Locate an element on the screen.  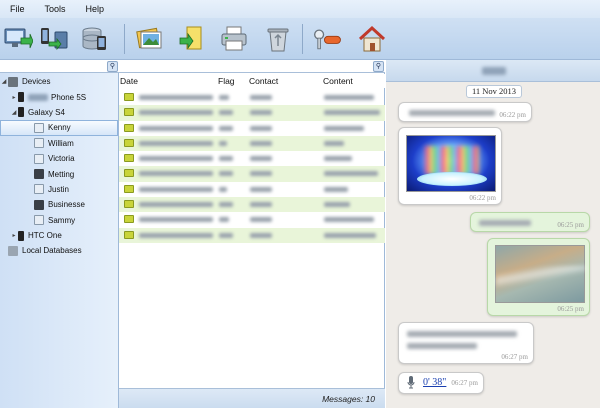
photos-button is located at coordinates (150, 39).